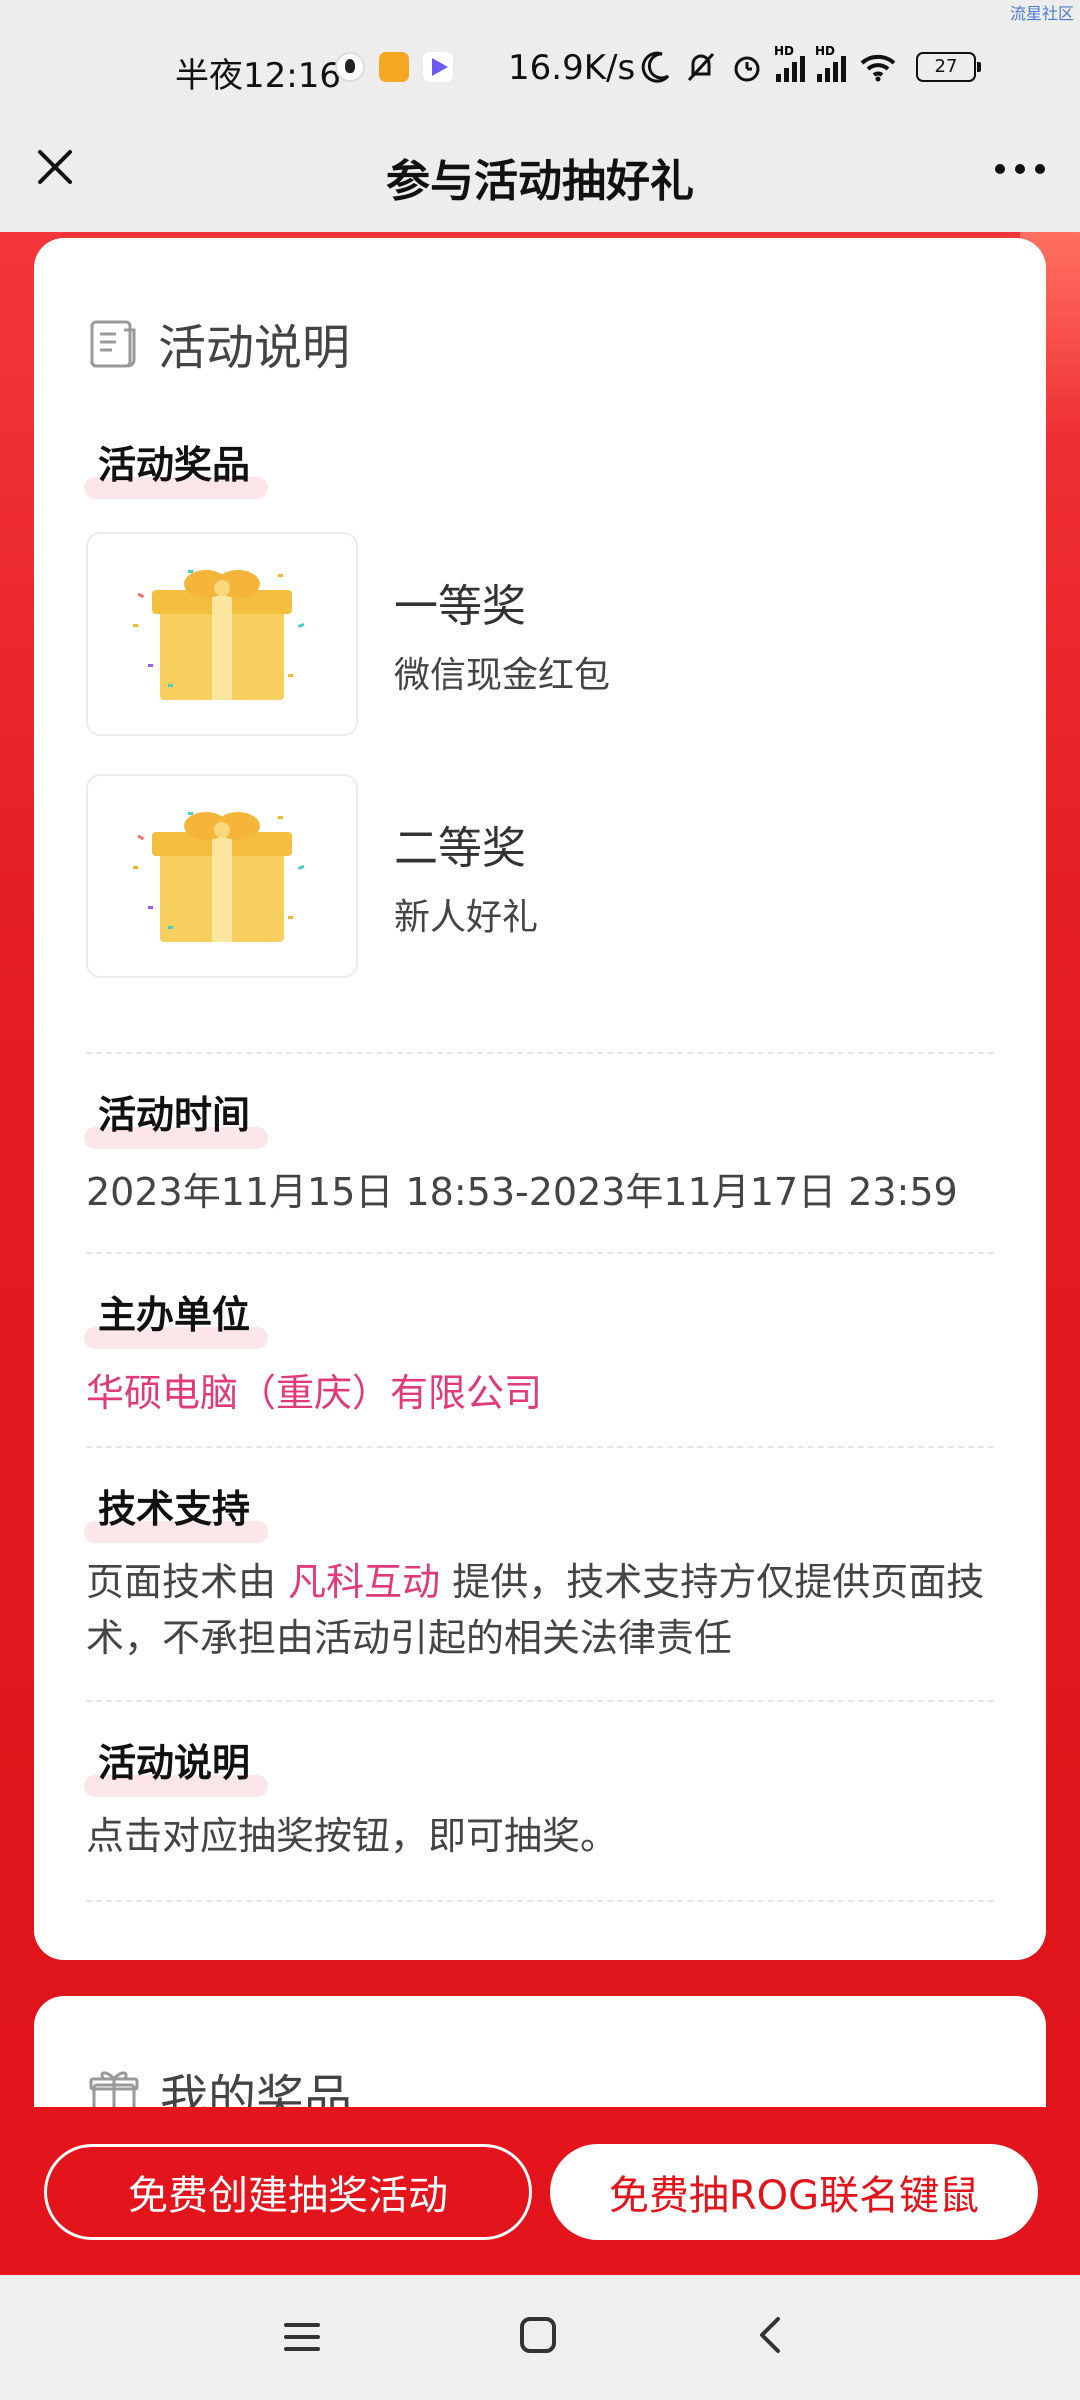  What do you see at coordinates (302, 2337) in the screenshot?
I see `menu-icon` at bounding box center [302, 2337].